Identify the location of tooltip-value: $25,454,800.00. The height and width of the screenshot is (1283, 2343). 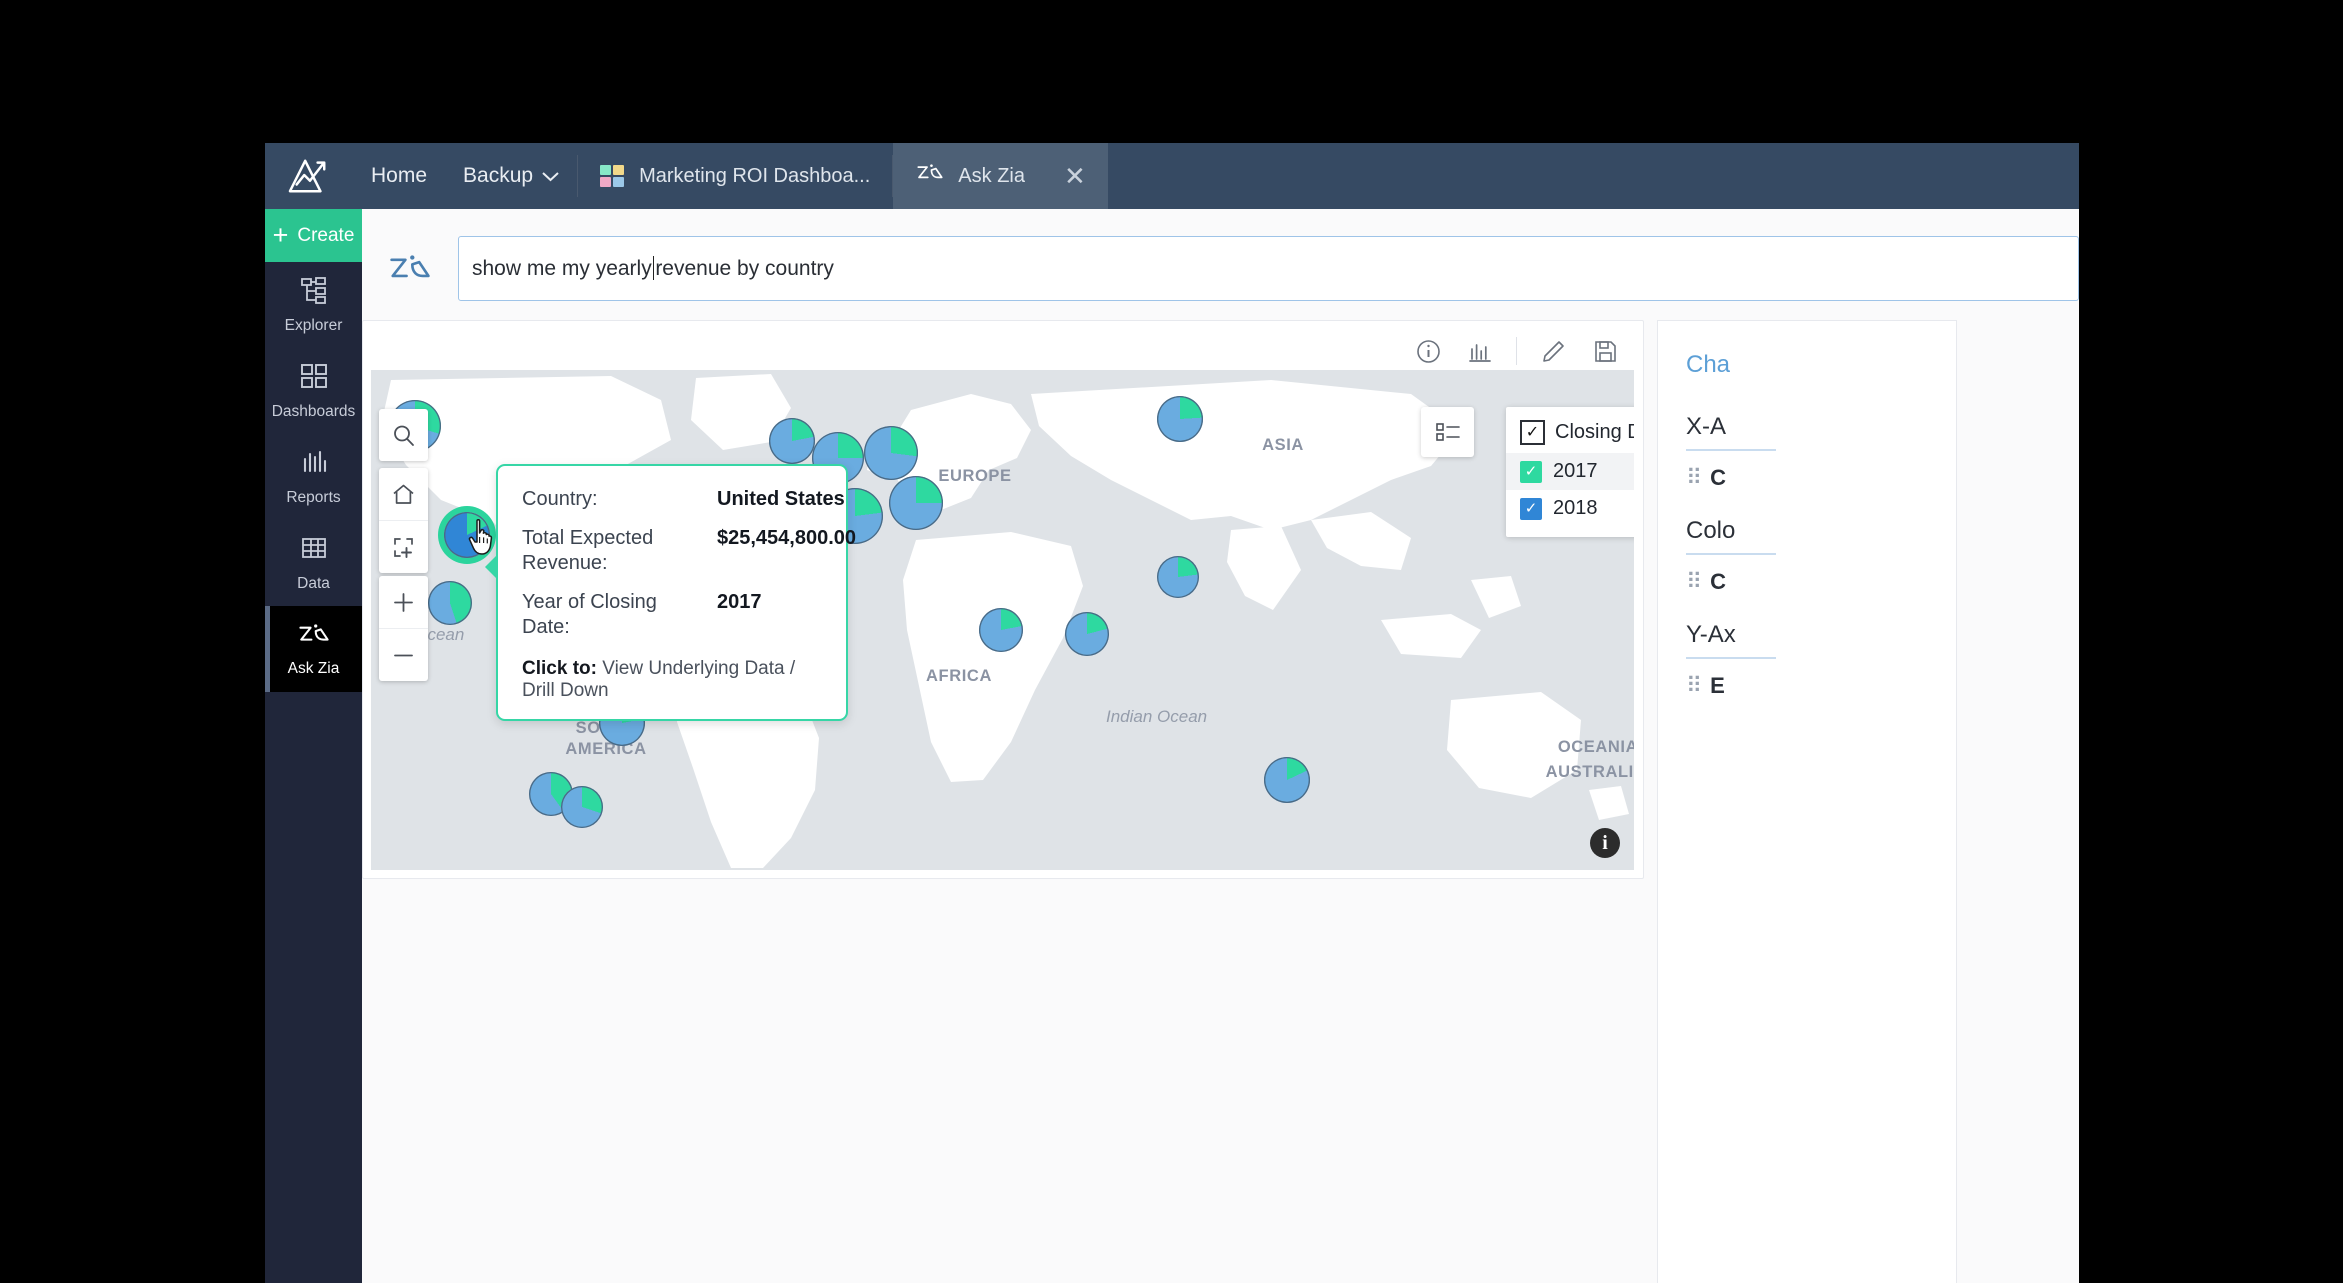
(787, 538).